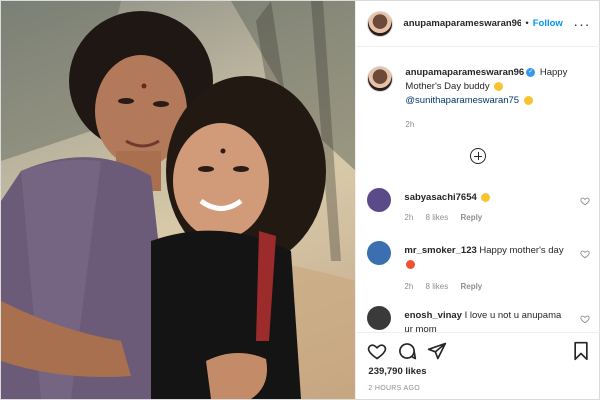 The image size is (600, 400). What do you see at coordinates (380, 23) in the screenshot?
I see `author-avatar` at bounding box center [380, 23].